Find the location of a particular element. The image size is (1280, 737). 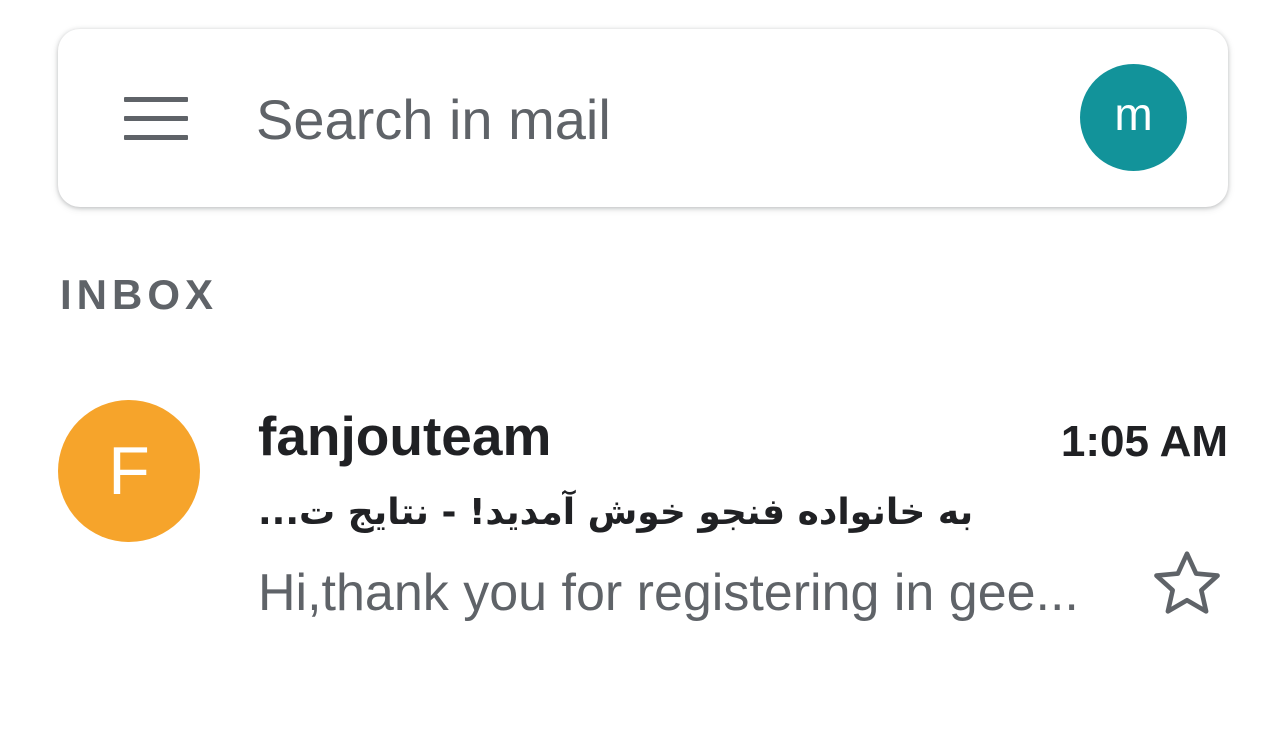

sender-avatar: F is located at coordinates (129, 471).